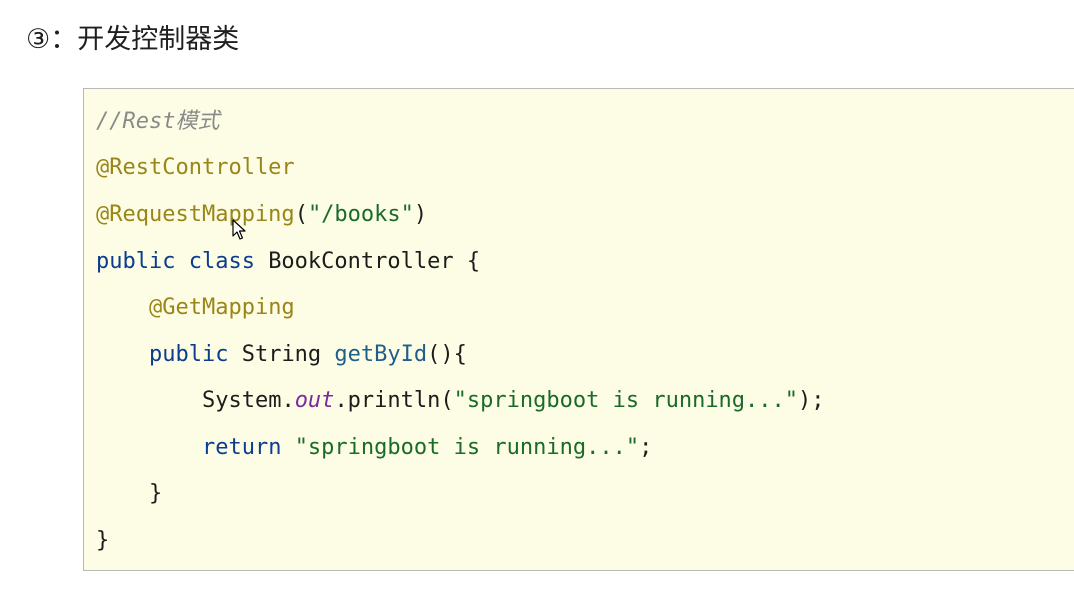 Image resolution: width=1074 pixels, height=590 pixels. What do you see at coordinates (195, 214) in the screenshot?
I see `code-token-annotation: @RequestMapping` at bounding box center [195, 214].